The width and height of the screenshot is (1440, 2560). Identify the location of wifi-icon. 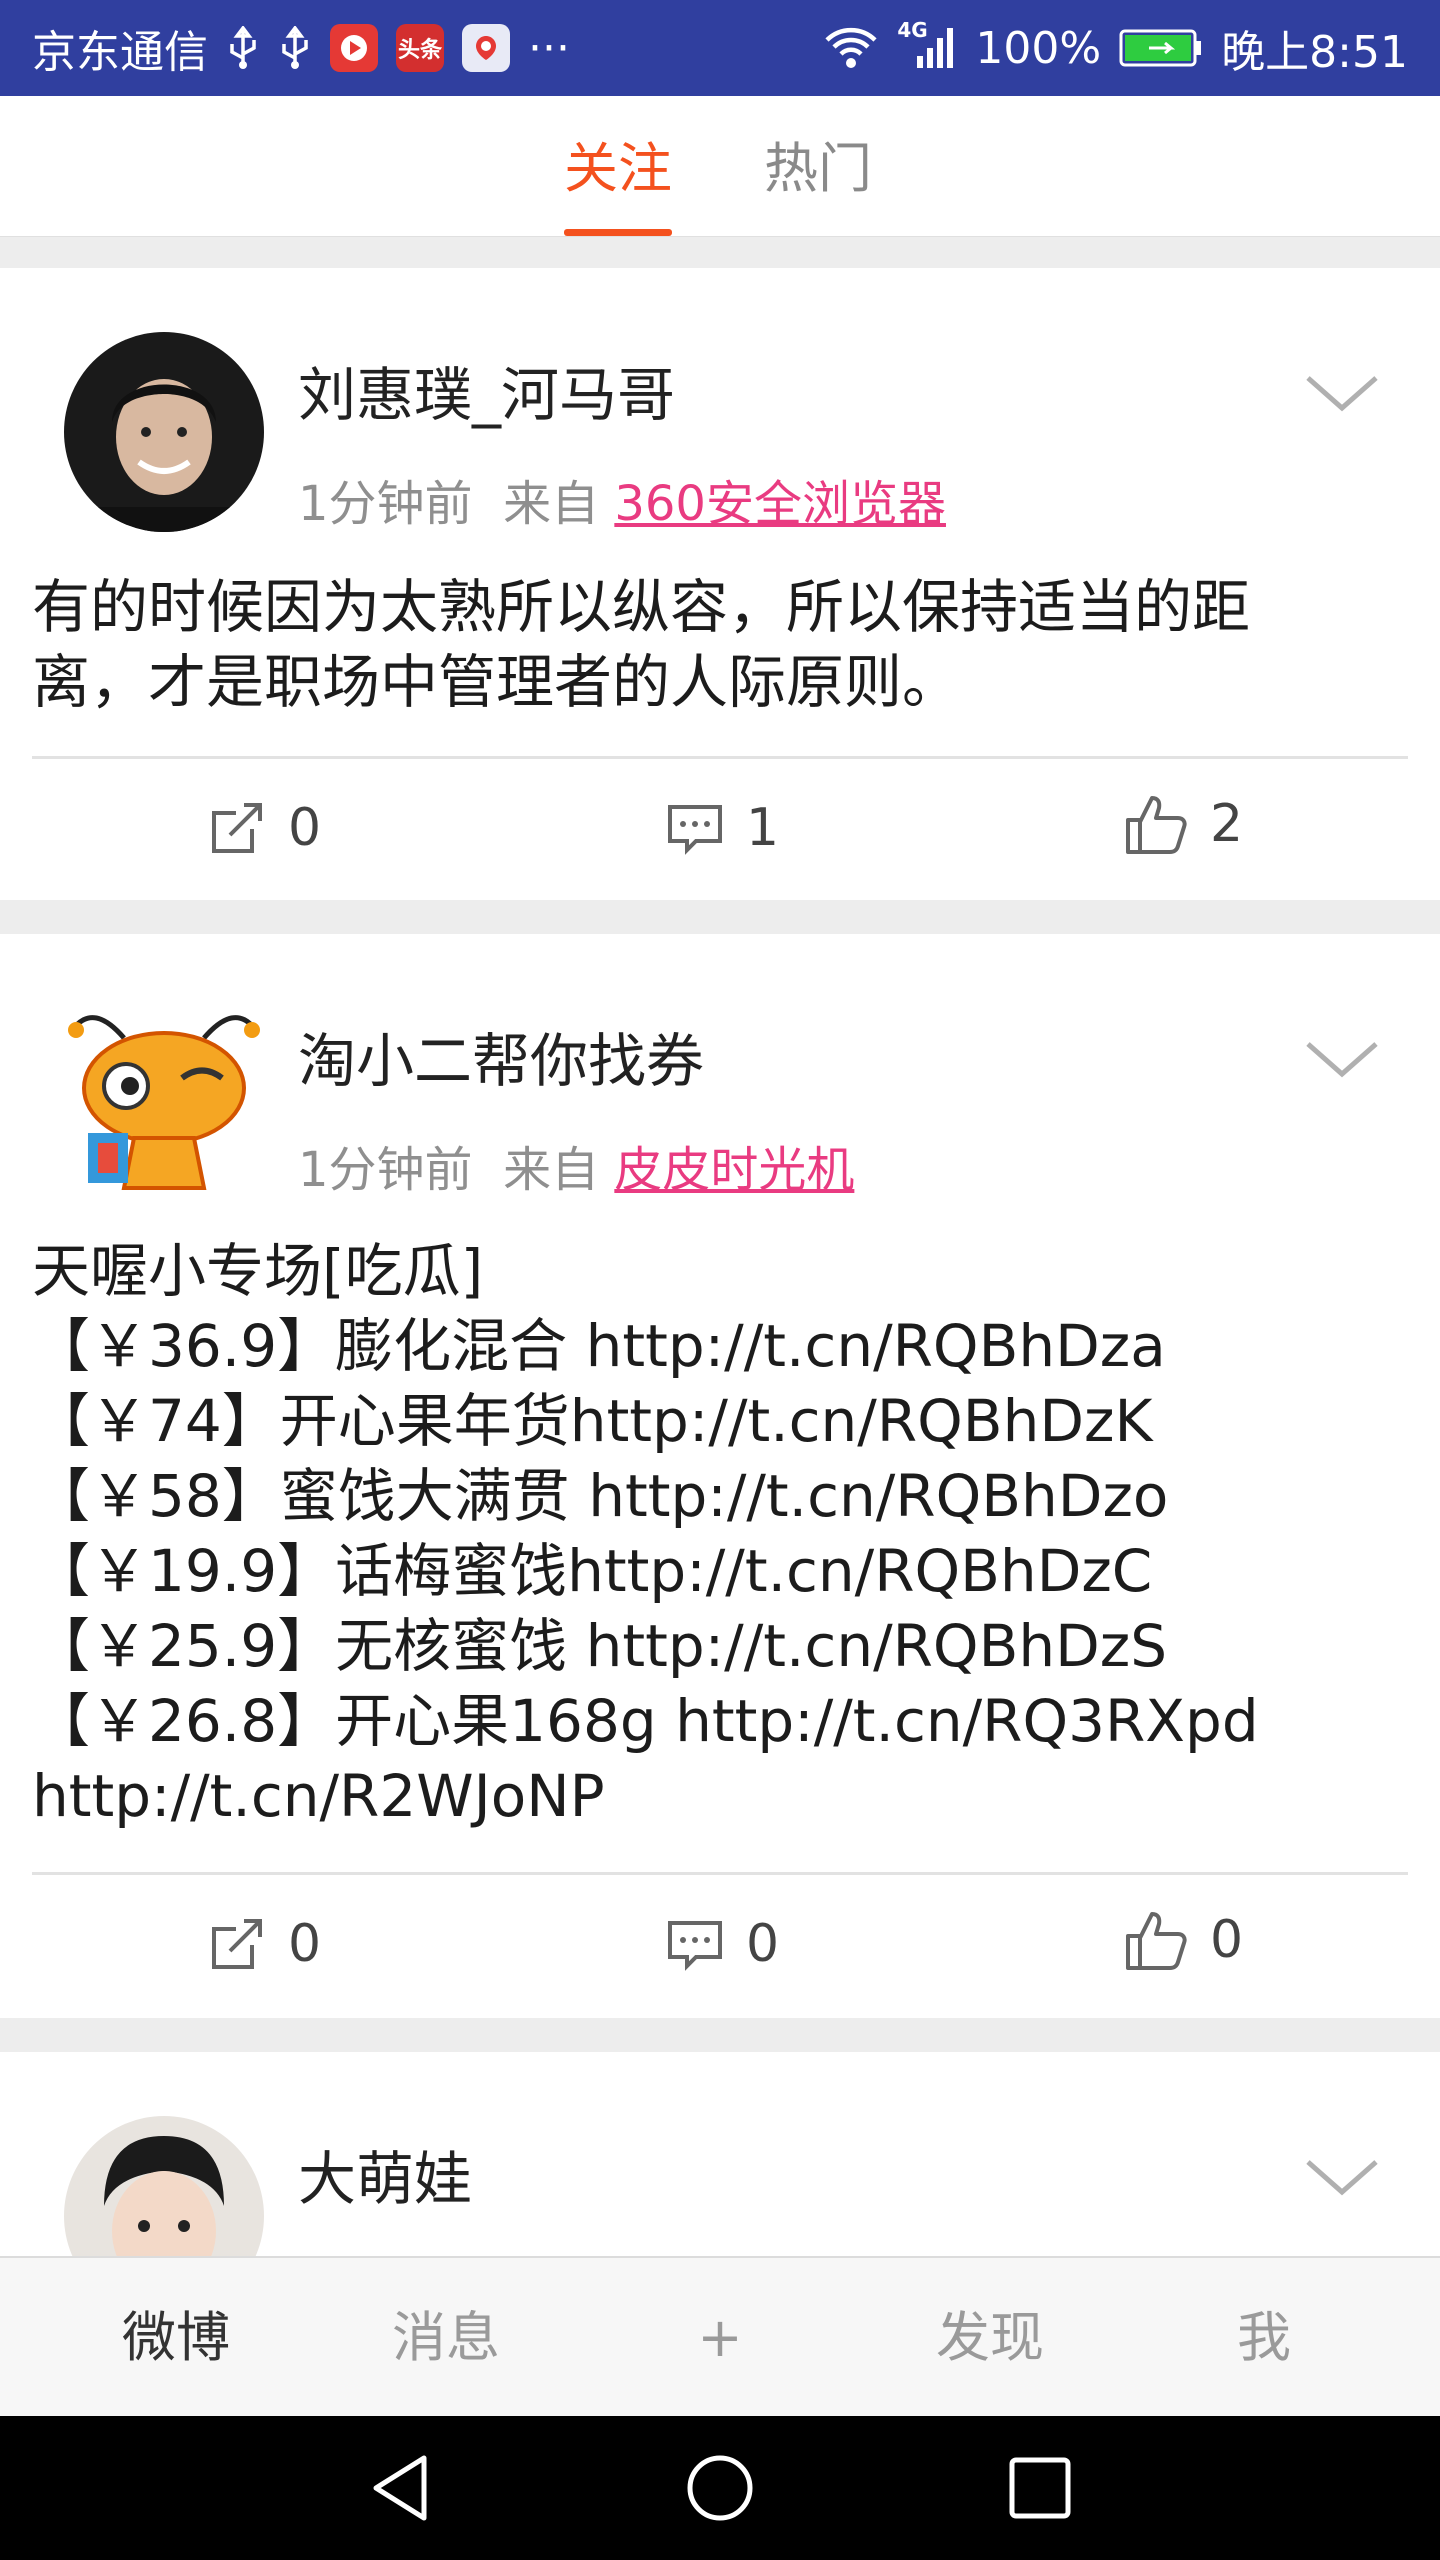
(851, 48).